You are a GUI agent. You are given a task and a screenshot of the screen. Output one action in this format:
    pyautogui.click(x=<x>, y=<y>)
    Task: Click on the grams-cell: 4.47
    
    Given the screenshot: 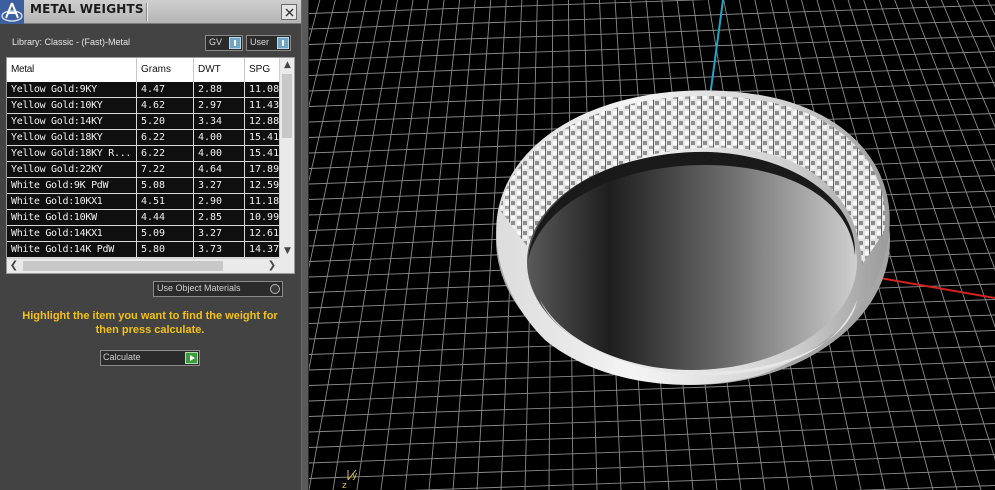 What is the action you would take?
    pyautogui.click(x=165, y=90)
    